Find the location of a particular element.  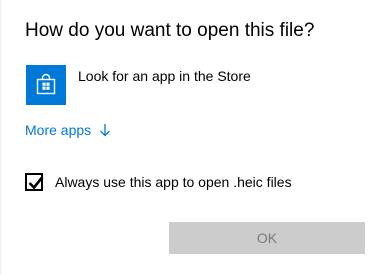

checkmark-icon is located at coordinates (36, 183).